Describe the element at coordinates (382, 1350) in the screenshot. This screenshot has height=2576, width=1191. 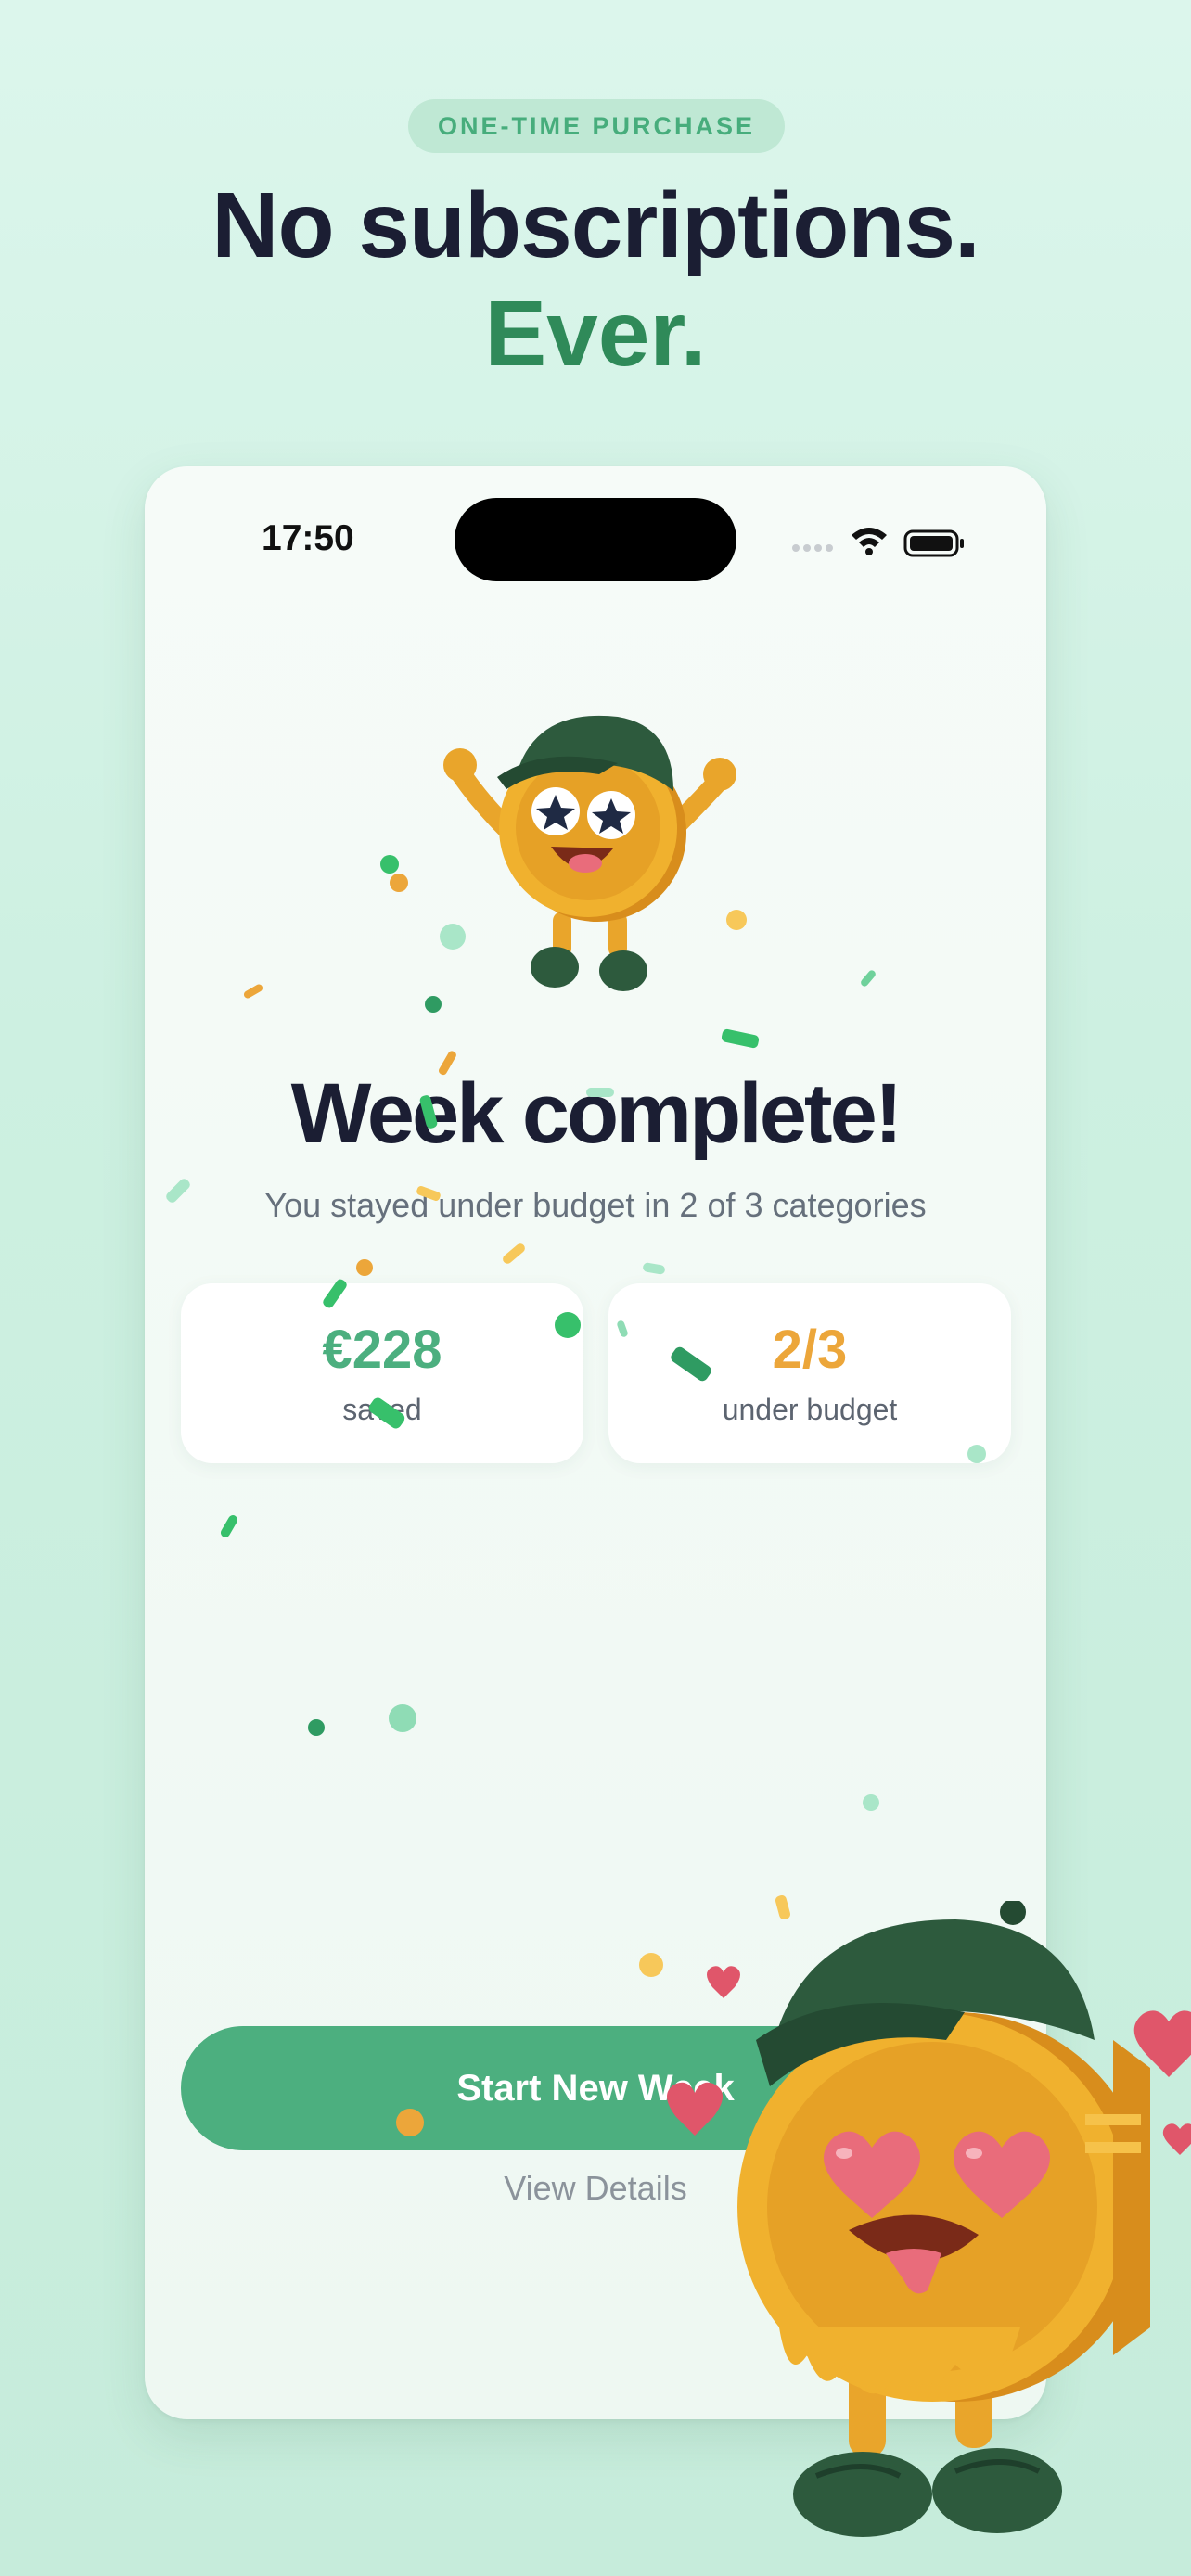
I see `saved-amount: €228` at that location.